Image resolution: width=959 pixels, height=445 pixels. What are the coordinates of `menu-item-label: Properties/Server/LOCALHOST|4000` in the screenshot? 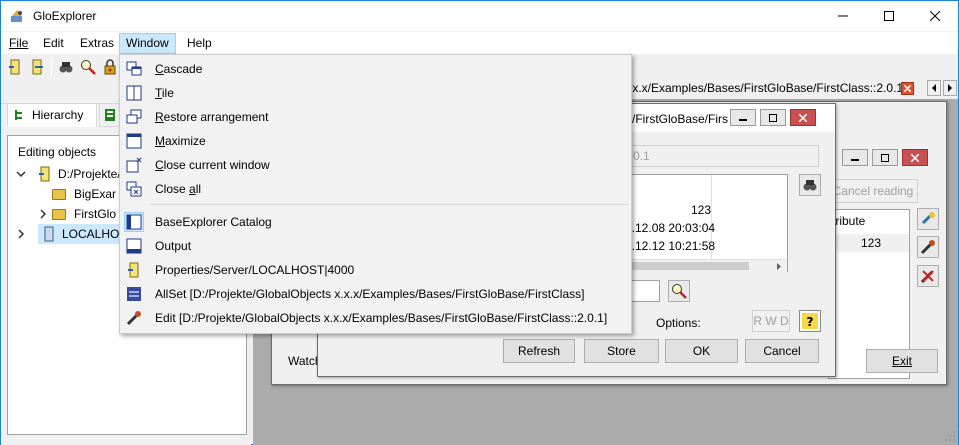 It's located at (255, 270).